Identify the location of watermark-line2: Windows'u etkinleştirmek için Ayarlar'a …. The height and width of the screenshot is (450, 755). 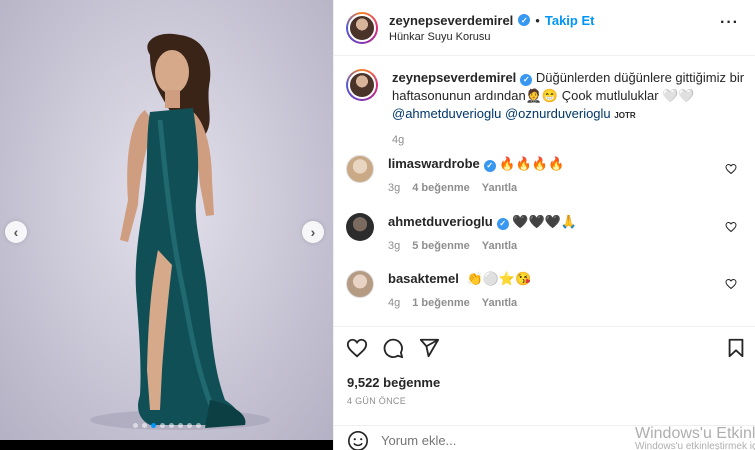
(695, 445).